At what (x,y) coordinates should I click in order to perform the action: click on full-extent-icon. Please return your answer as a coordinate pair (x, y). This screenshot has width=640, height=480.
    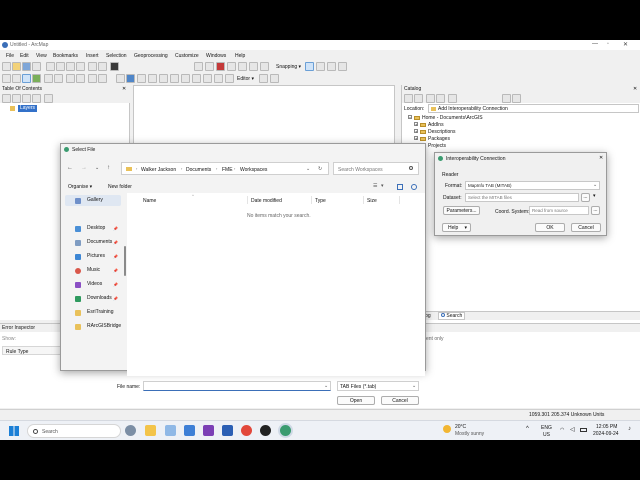
    Looking at the image, I should click on (36, 78).